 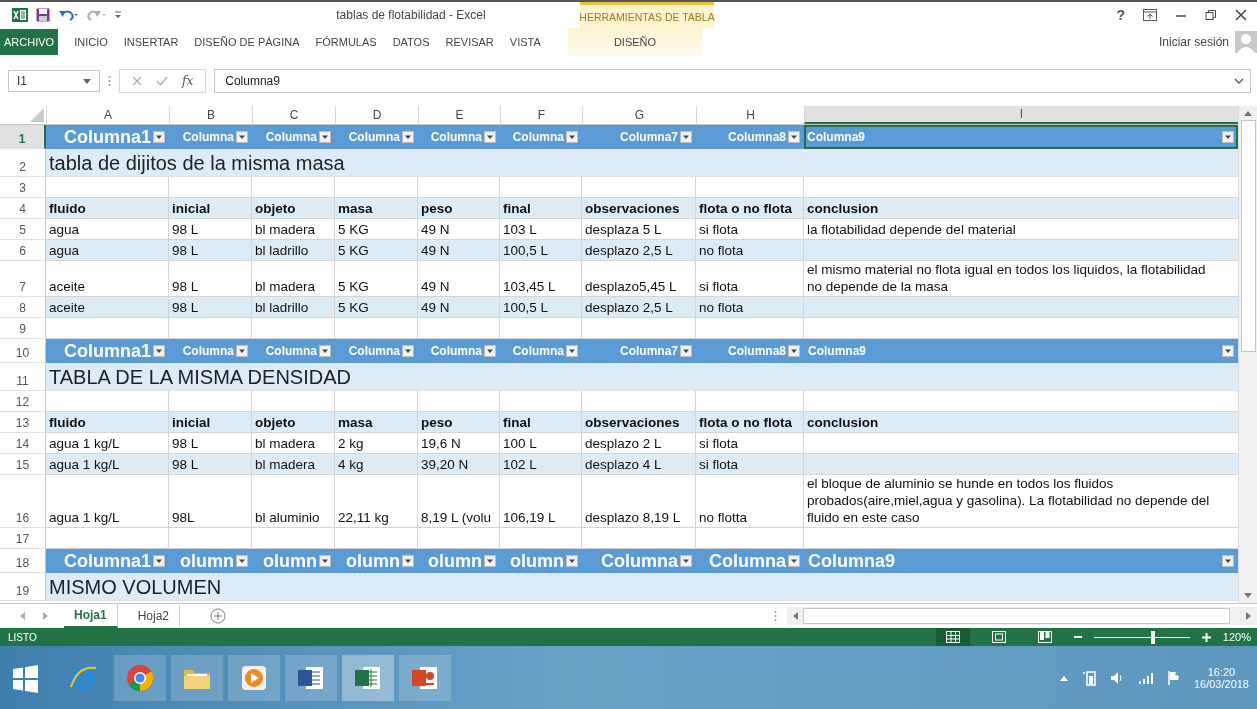 What do you see at coordinates (282, 307) in the screenshot?
I see `table-cell: bl ladrillo` at bounding box center [282, 307].